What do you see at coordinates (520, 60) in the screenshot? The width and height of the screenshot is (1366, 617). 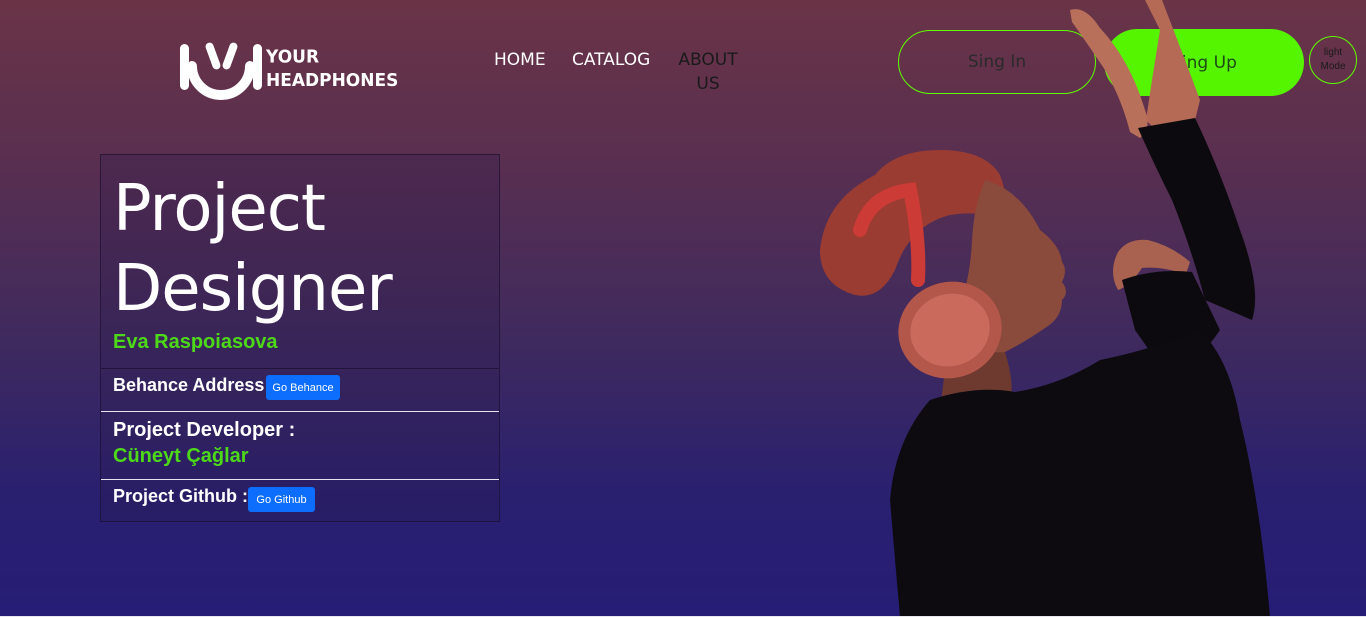 I see `nav-home: HOME` at bounding box center [520, 60].